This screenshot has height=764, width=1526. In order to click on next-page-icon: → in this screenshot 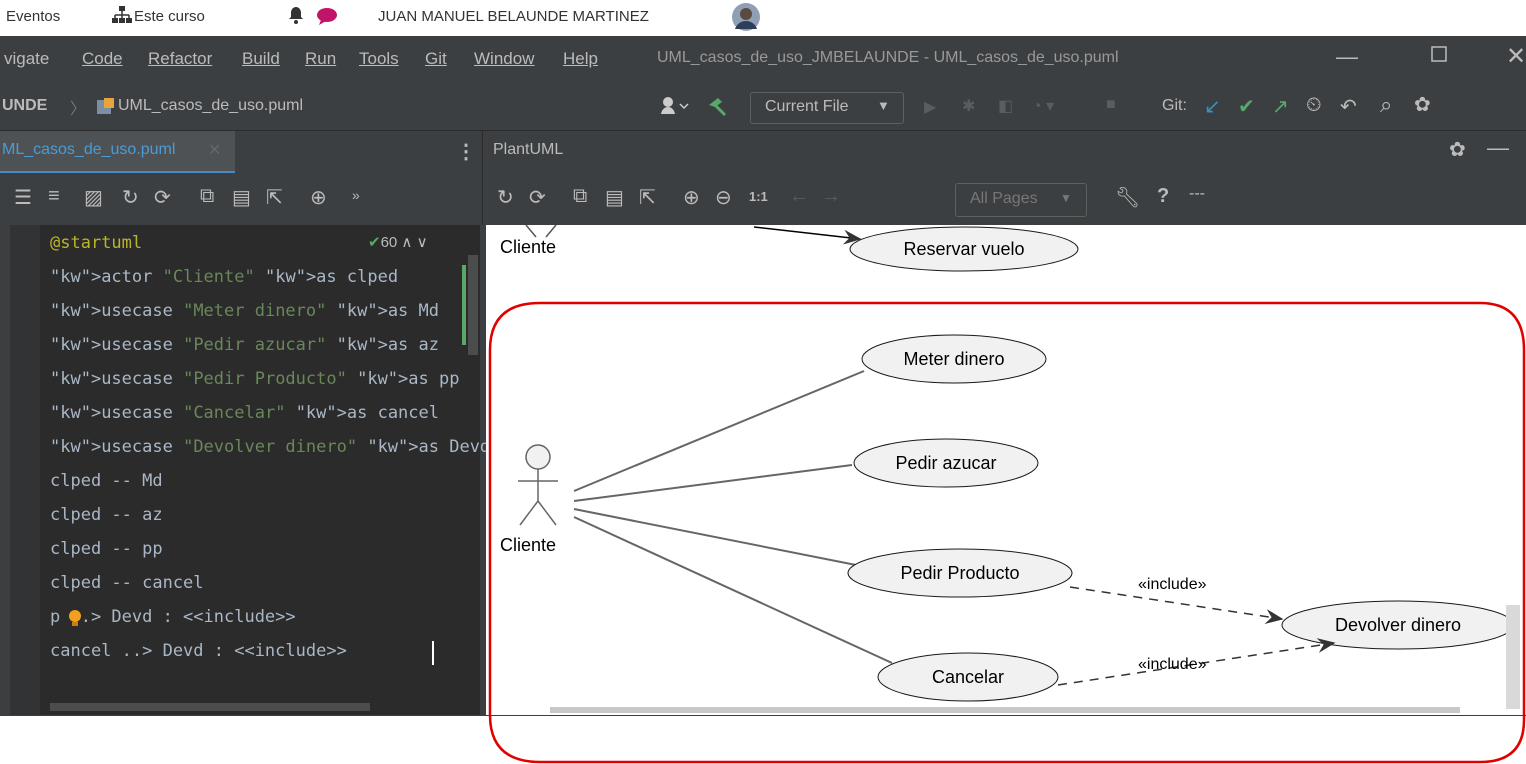, I will do `click(831, 196)`.